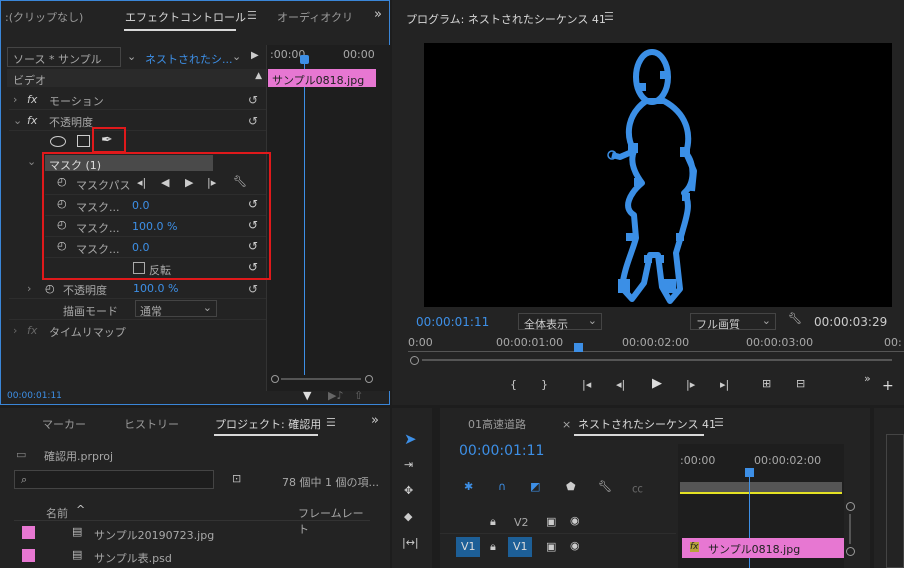  I want to click on sync-lock-icon: ▣, so click(551, 521).